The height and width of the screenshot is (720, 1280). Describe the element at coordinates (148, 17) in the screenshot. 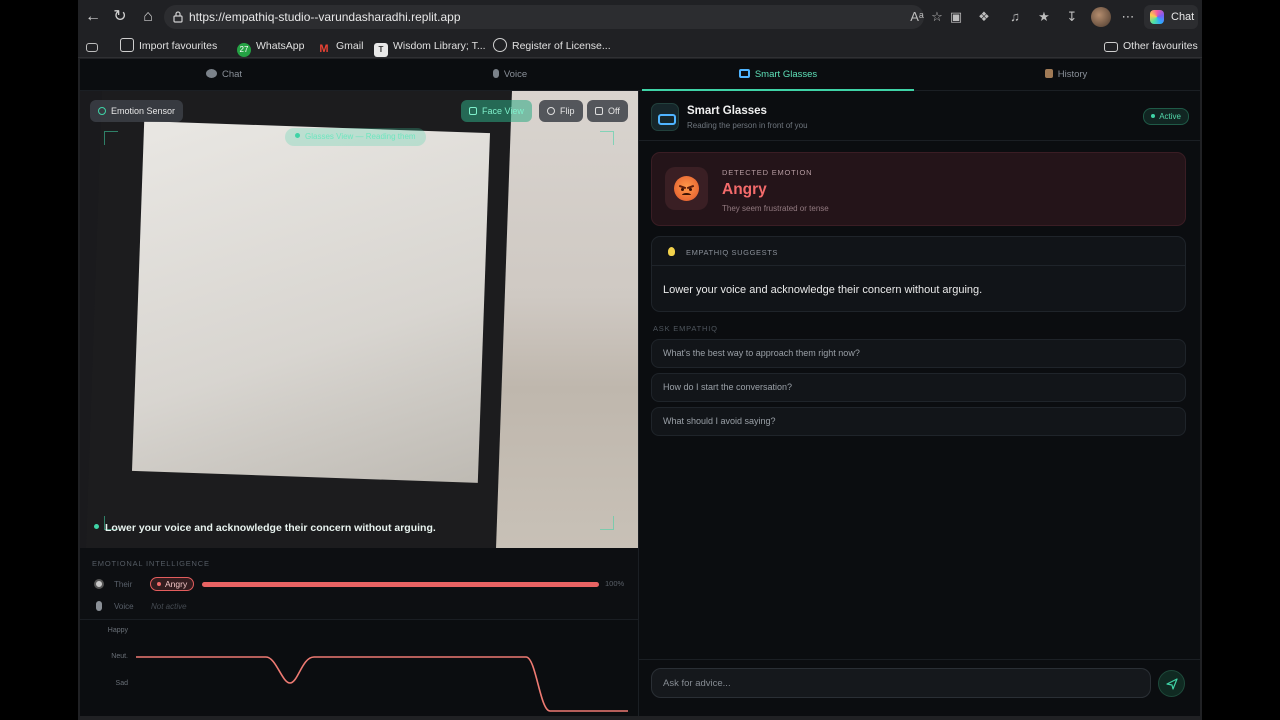

I see `home-icon: ⌂` at that location.